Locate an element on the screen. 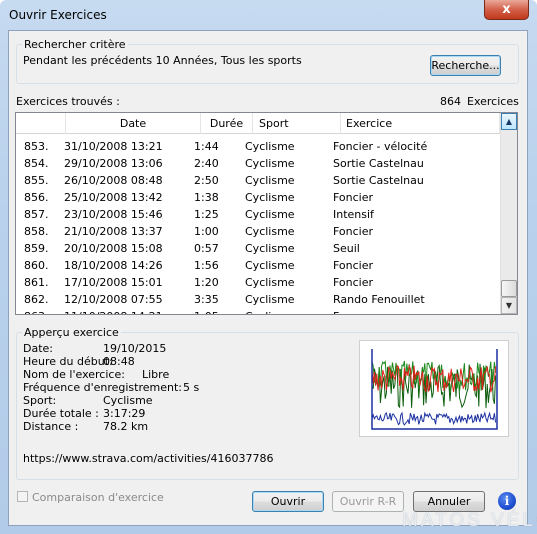  table-row: 860. 18/10/2008 14:26 1:56 Cyclisme Foncier is located at coordinates (258, 265).